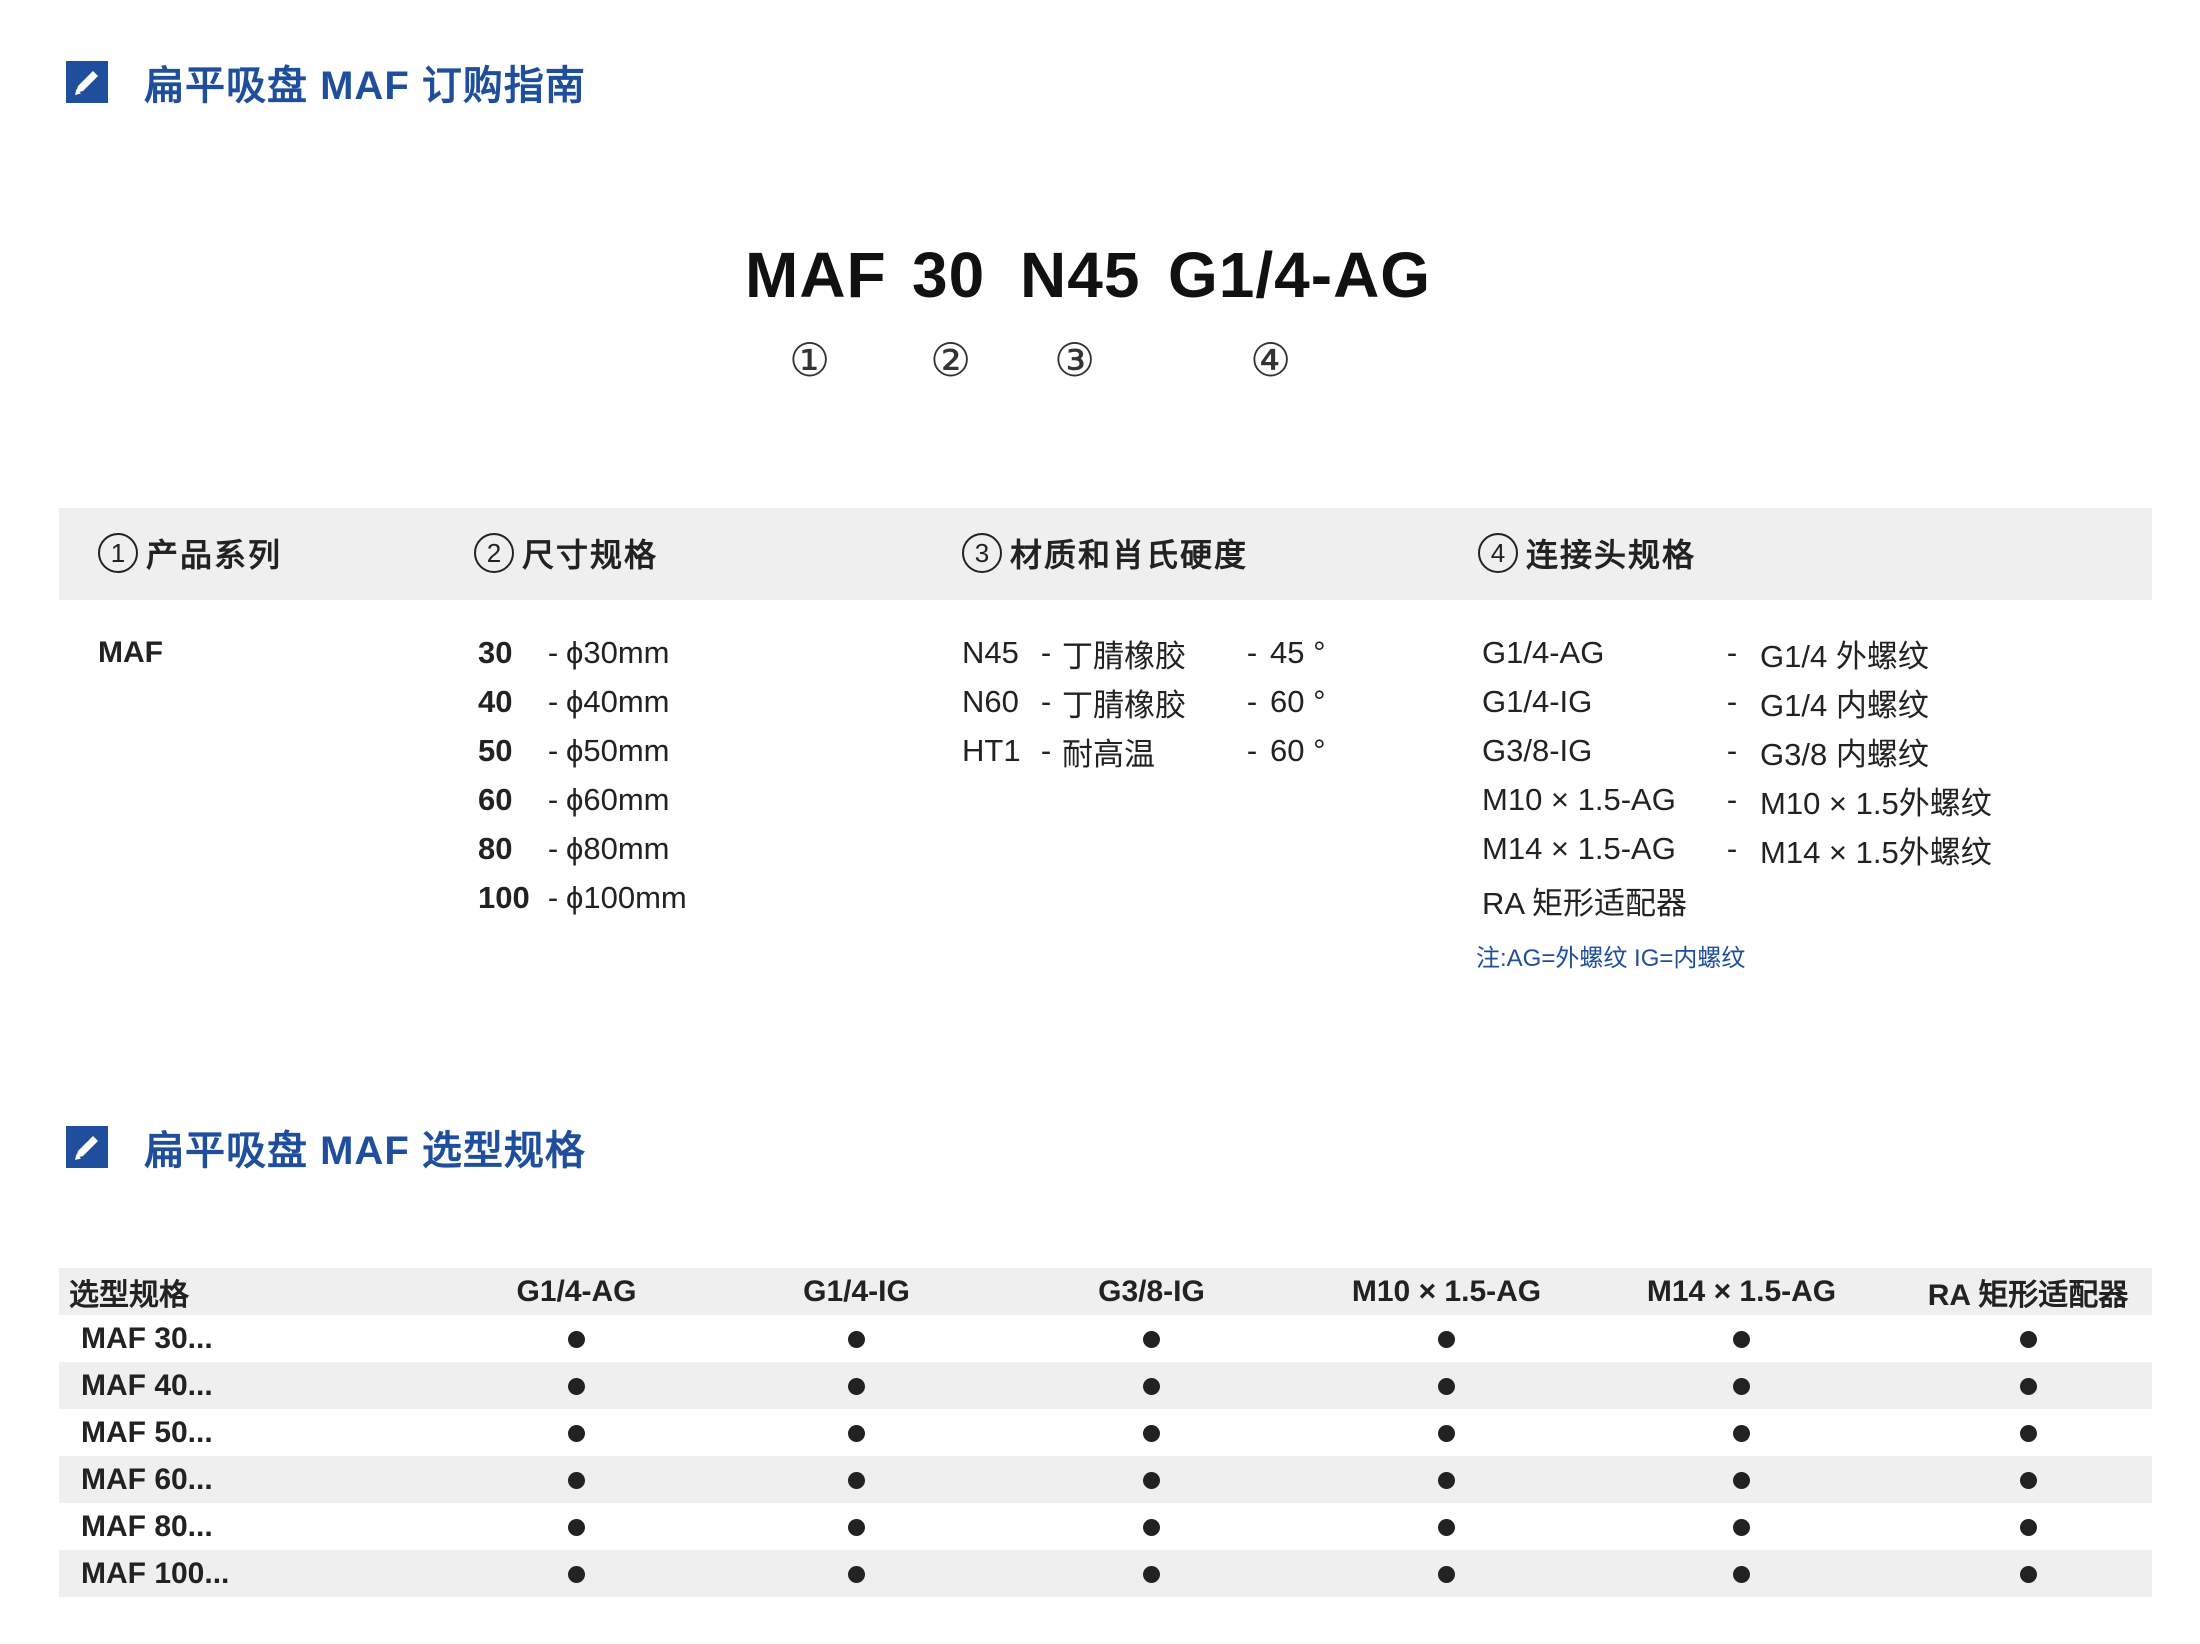 Image resolution: width=2200 pixels, height=1644 pixels. What do you see at coordinates (1080, 275) in the screenshot?
I see `code-material: N45` at bounding box center [1080, 275].